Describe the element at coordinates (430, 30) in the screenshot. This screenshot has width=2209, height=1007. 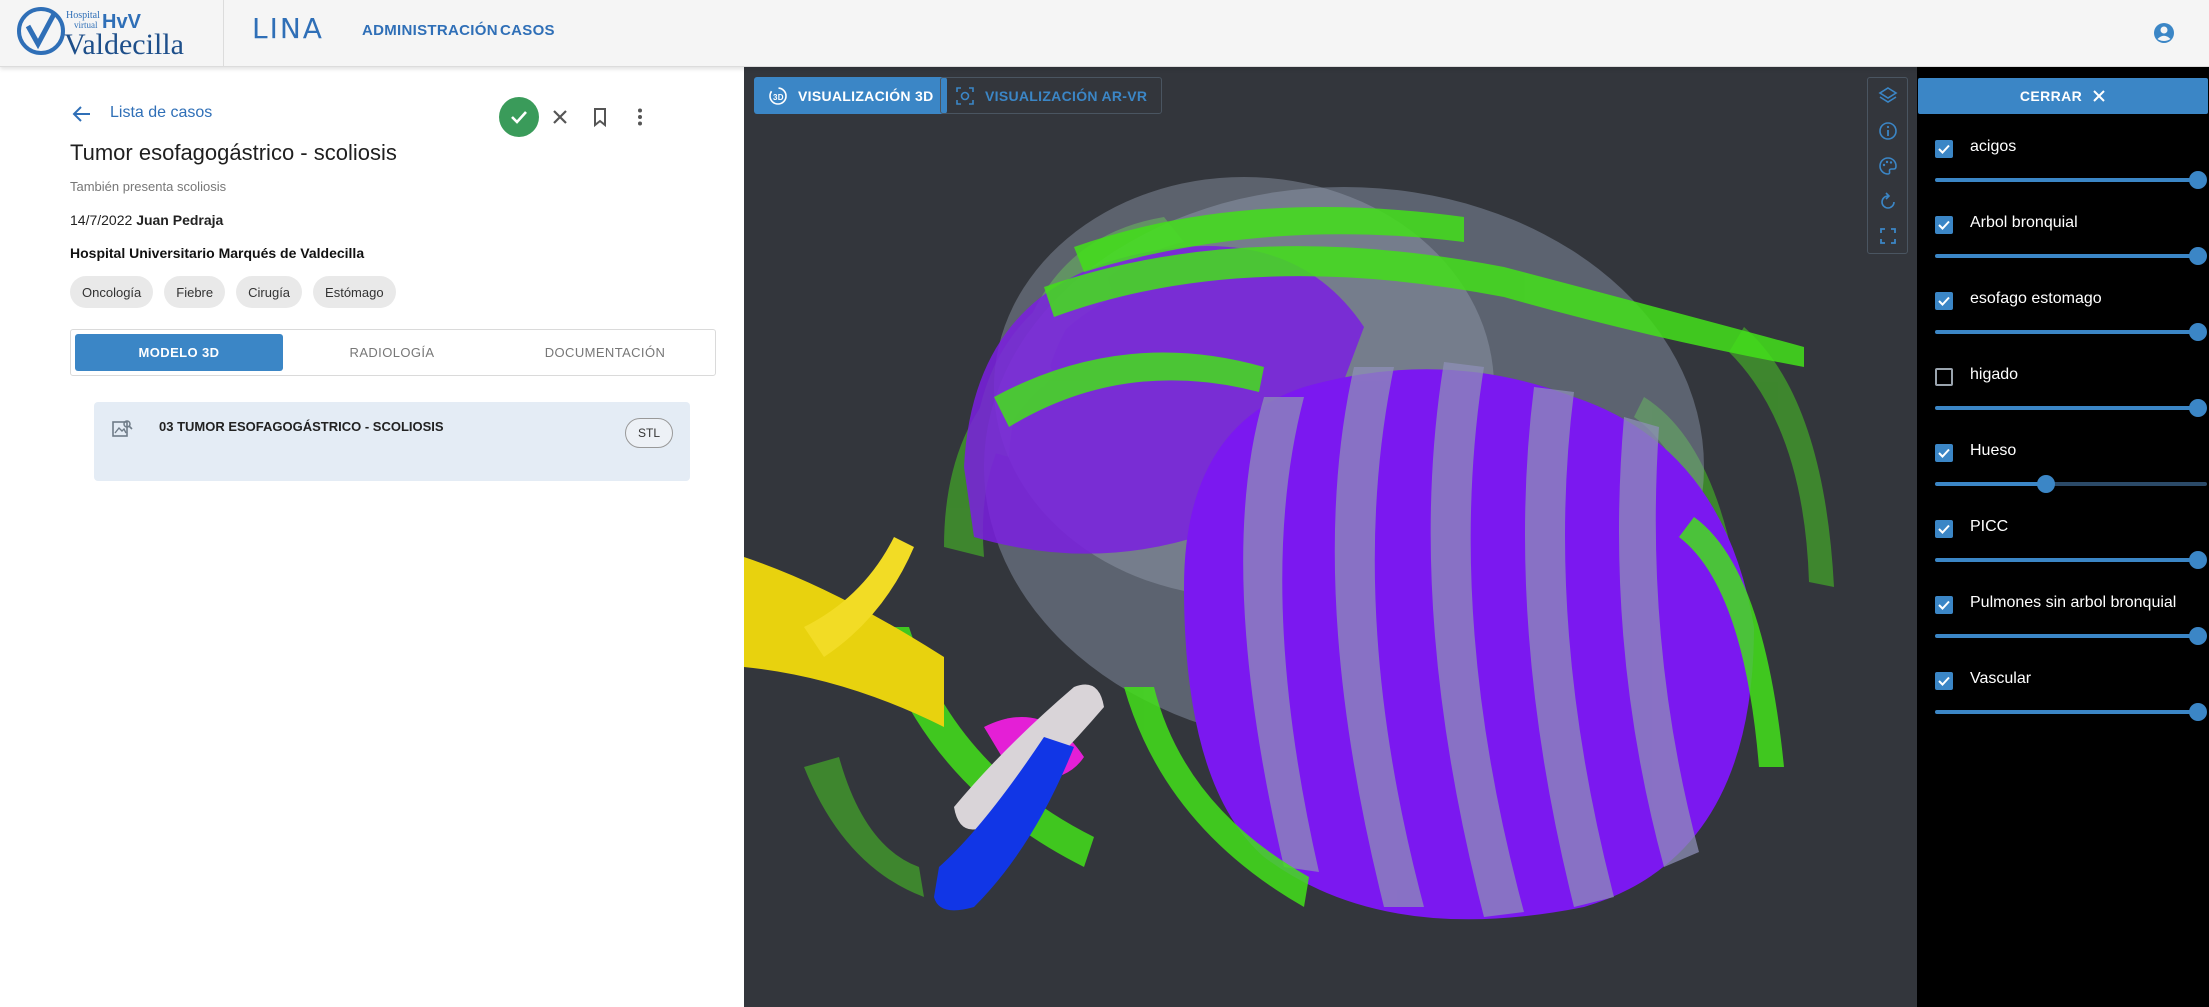
I see `nav-administracion: ADMINISTRACIÓN` at that location.